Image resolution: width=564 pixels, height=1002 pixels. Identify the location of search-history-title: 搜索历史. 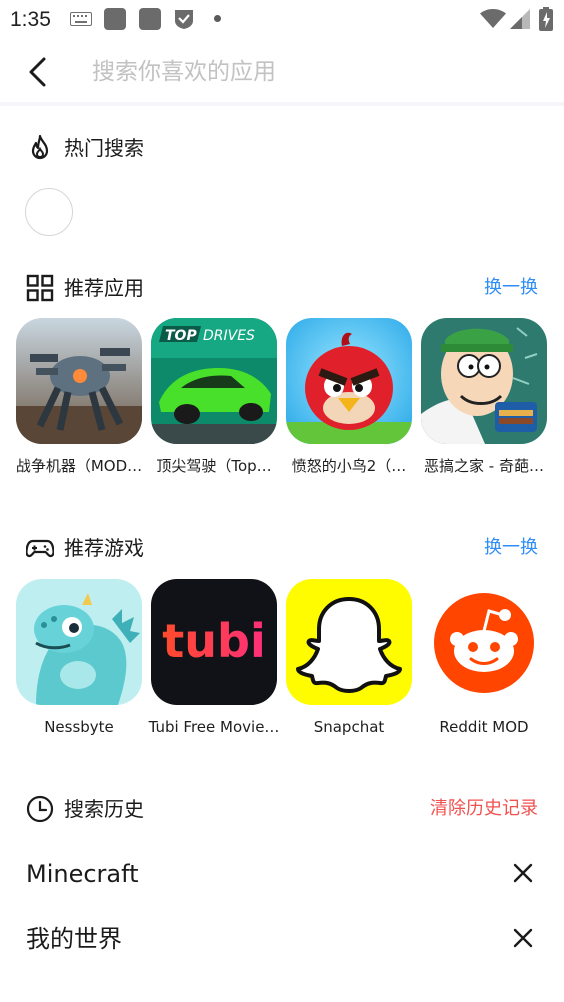
(104, 809).